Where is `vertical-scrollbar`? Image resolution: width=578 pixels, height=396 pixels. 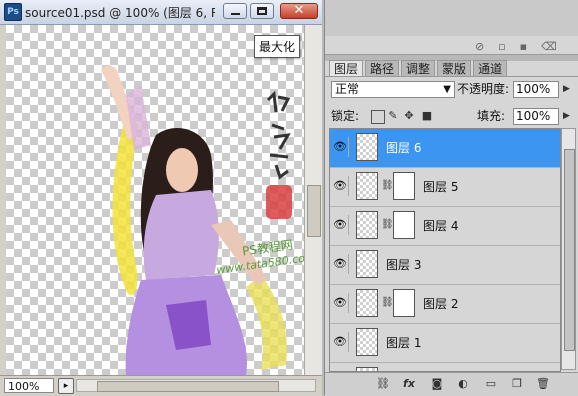 vertical-scrollbar is located at coordinates (313, 200).